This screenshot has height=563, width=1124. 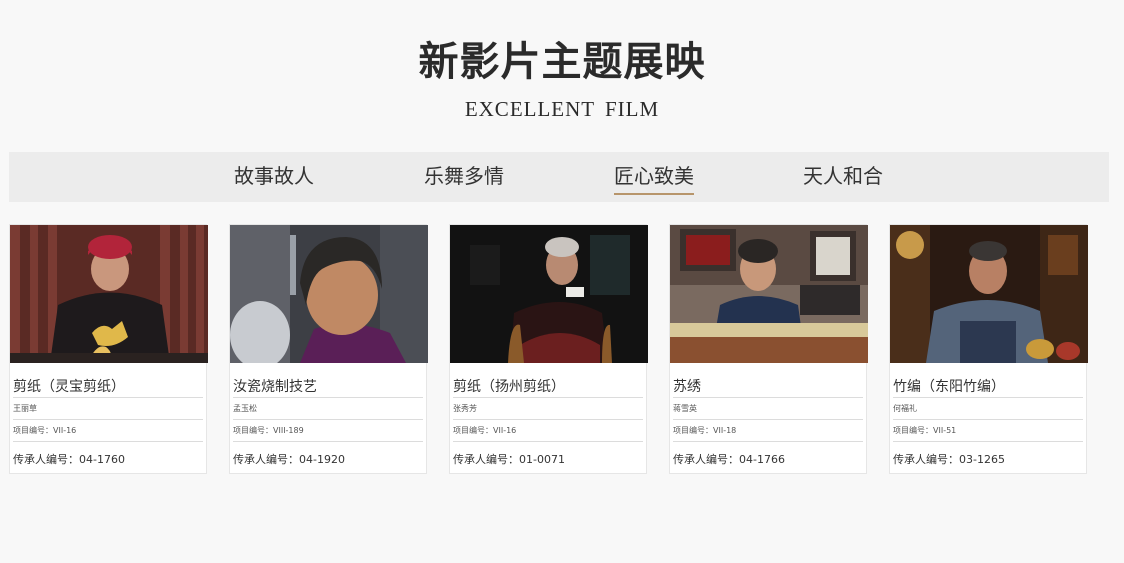 I want to click on film-card: 竹编（东阳竹编） 何福礼 项目编号：VII-51 传承人编号：03-1265, so click(x=988, y=349).